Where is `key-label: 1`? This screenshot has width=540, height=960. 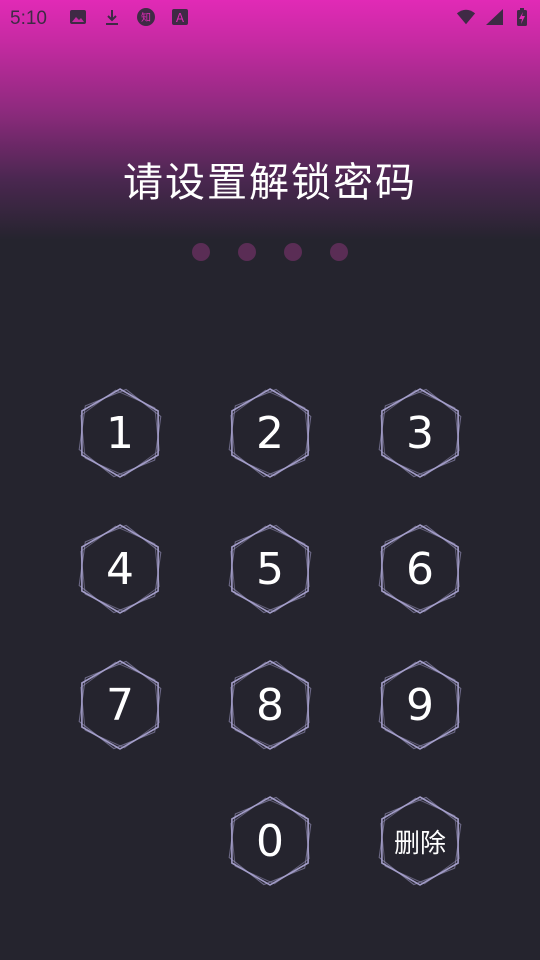 key-label: 1 is located at coordinates (120, 433).